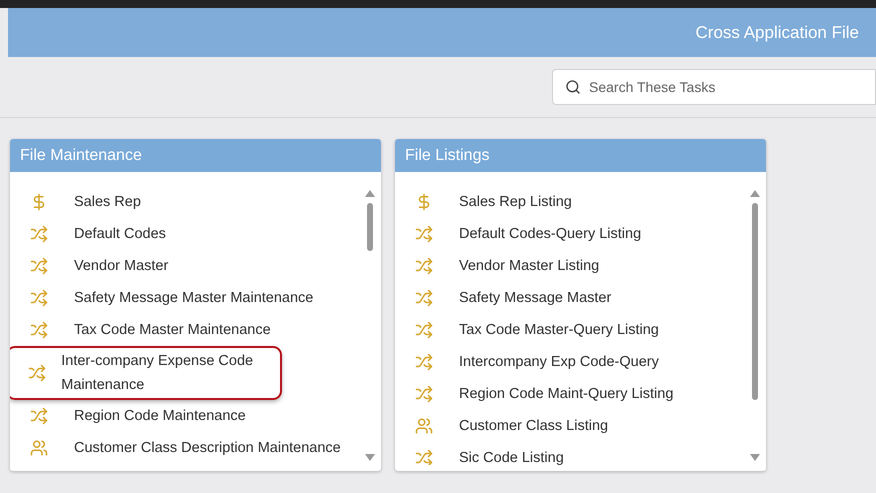  I want to click on task-label: Vendor Master, so click(121, 266).